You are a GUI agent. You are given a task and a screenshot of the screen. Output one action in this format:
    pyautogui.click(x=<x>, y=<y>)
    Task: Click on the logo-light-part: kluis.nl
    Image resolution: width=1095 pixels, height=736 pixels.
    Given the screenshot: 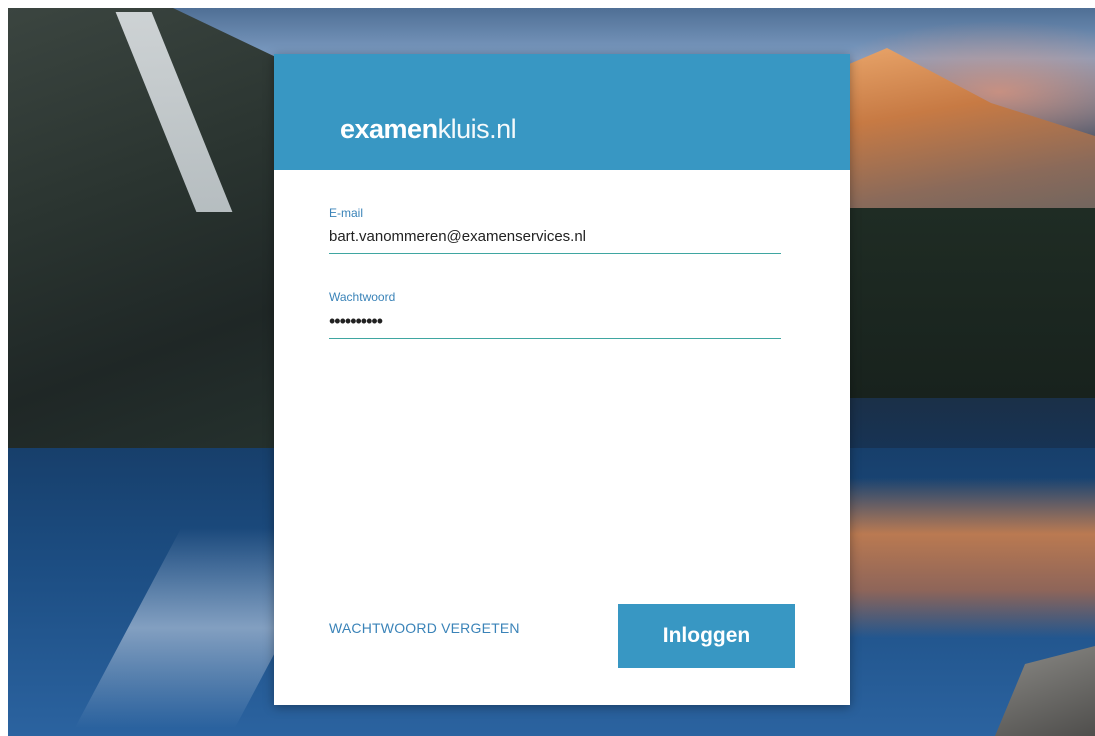 What is the action you would take?
    pyautogui.click(x=477, y=129)
    